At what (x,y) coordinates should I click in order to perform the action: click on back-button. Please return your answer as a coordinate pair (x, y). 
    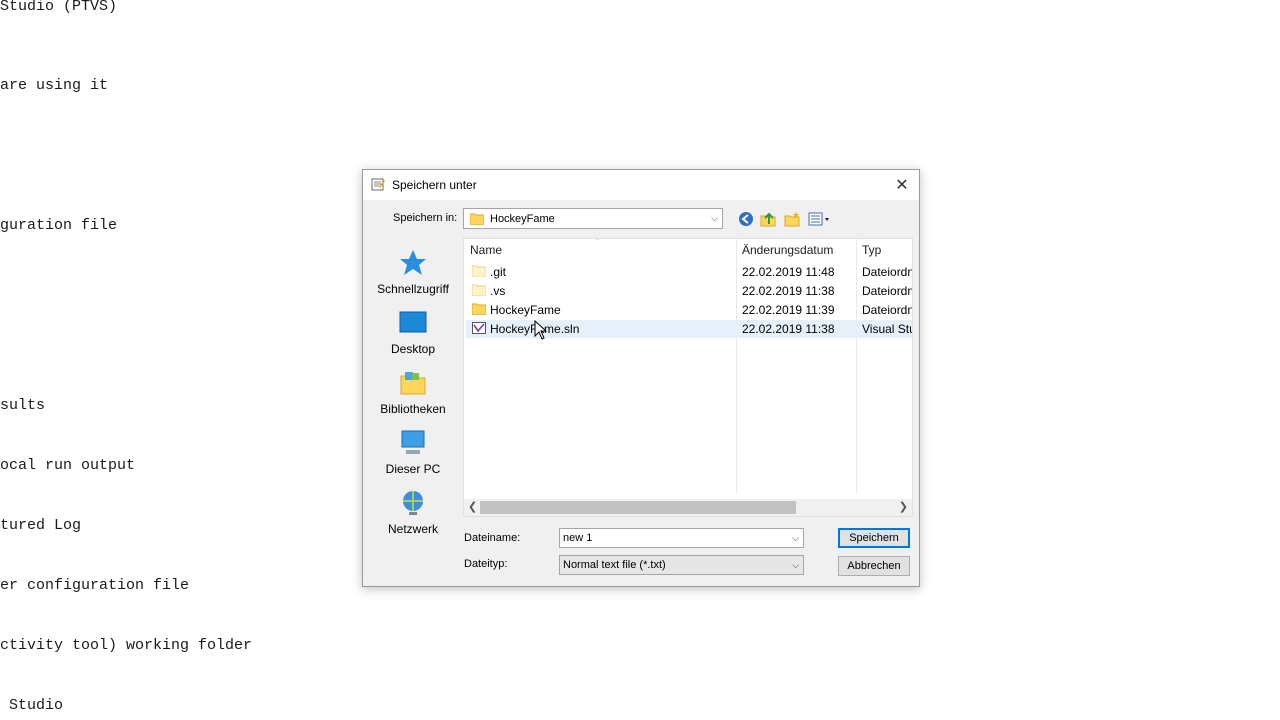
    Looking at the image, I should click on (746, 219).